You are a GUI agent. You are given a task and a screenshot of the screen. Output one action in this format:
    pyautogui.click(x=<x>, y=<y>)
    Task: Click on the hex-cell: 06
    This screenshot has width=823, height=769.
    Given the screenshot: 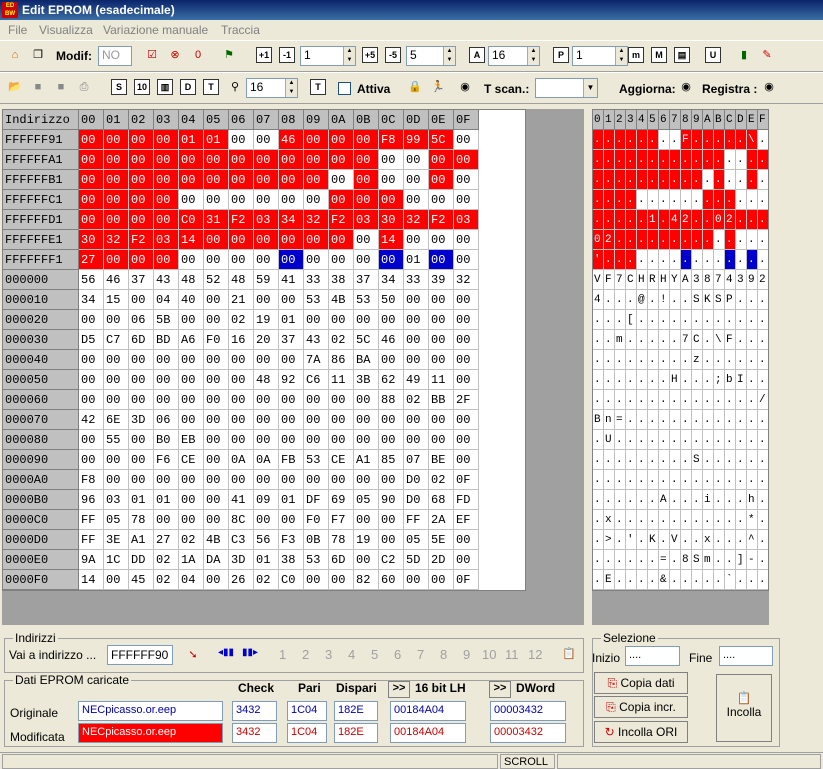 What is the action you would take?
    pyautogui.click(x=166, y=420)
    